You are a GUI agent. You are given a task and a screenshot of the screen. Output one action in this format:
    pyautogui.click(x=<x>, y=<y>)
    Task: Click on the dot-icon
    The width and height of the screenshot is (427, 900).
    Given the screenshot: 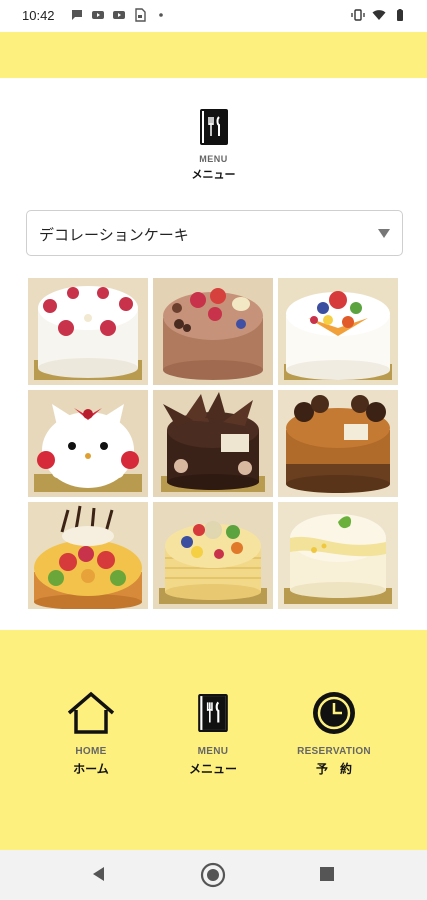 What is the action you would take?
    pyautogui.click(x=161, y=15)
    